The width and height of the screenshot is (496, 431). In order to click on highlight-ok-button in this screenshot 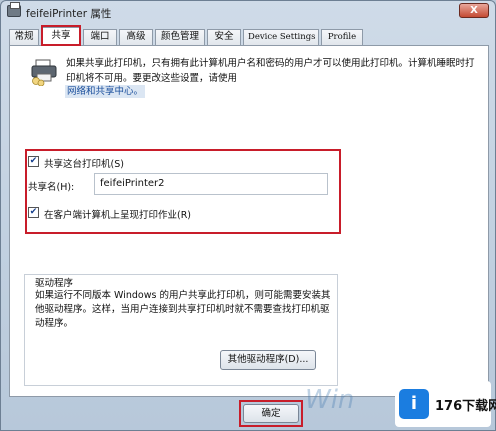, I will do `click(271, 413)`.